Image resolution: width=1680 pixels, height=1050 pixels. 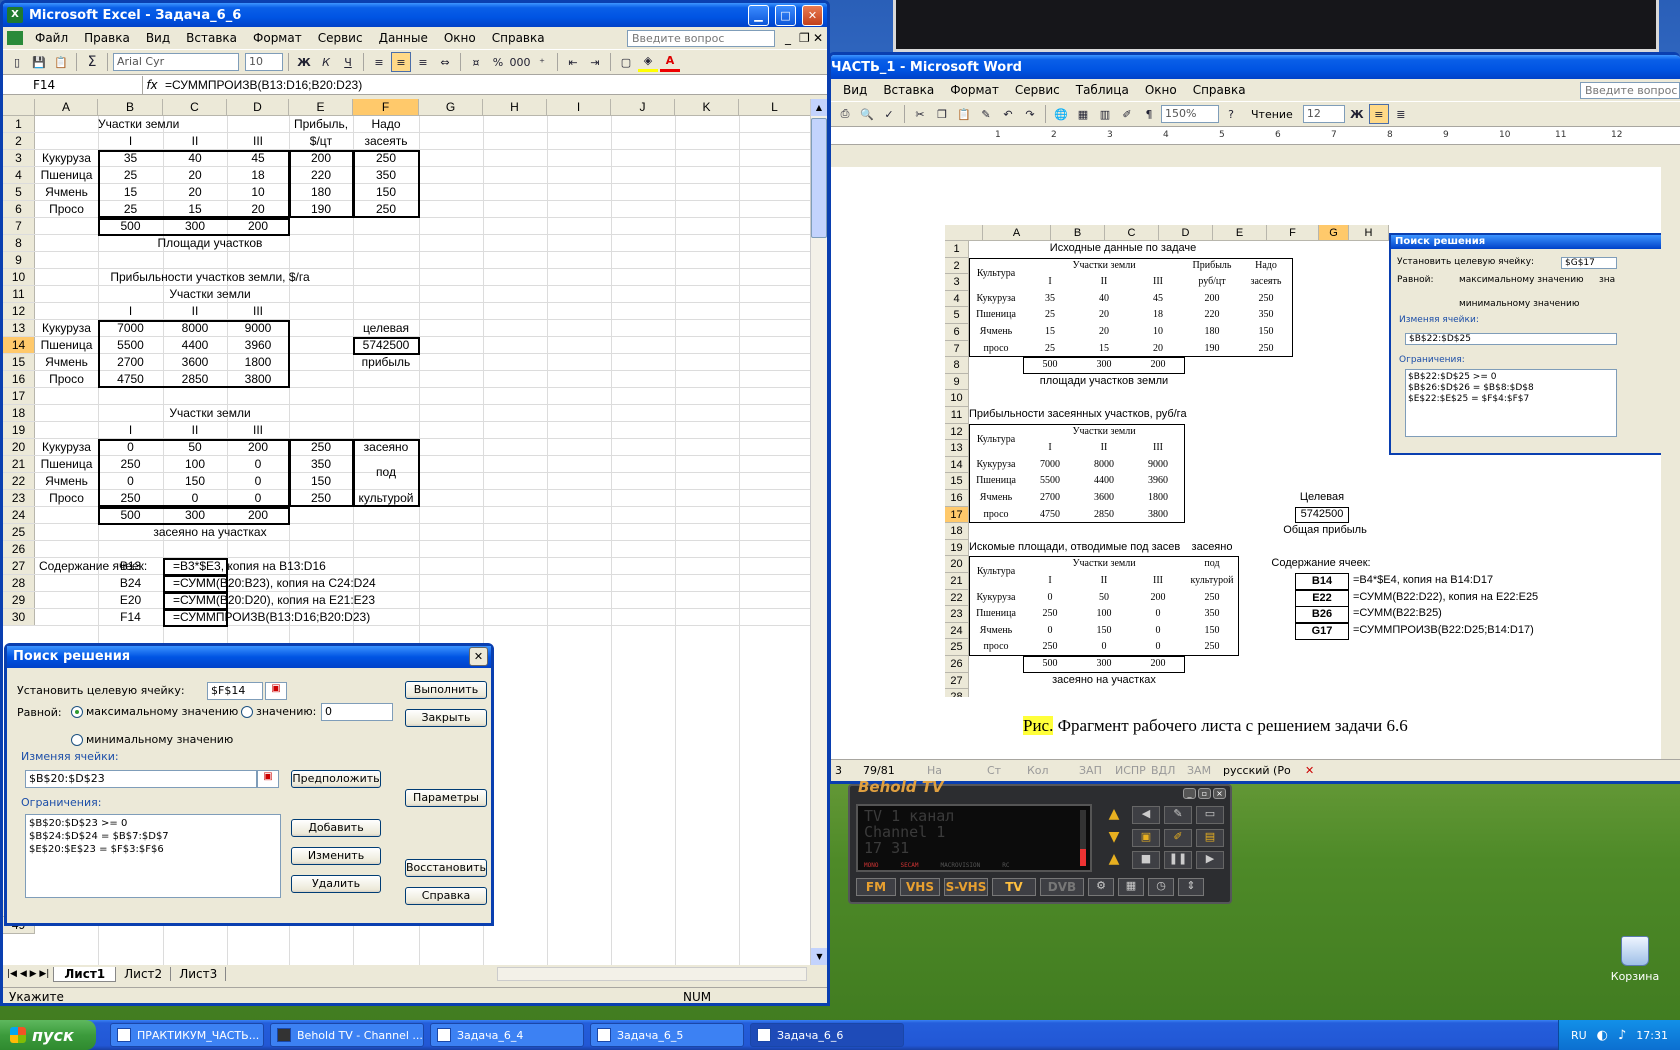 I want to click on font-size-select: 10, so click(x=264, y=62).